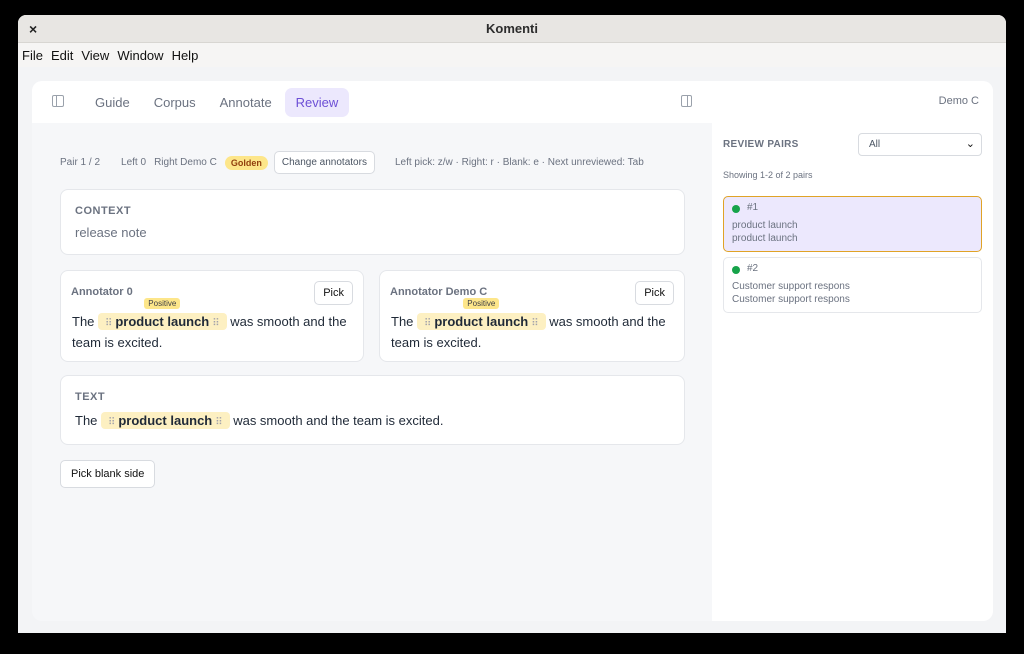 Image resolution: width=1024 pixels, height=654 pixels. What do you see at coordinates (80, 162) in the screenshot?
I see `pair-counter: Pair 1 / 2` at bounding box center [80, 162].